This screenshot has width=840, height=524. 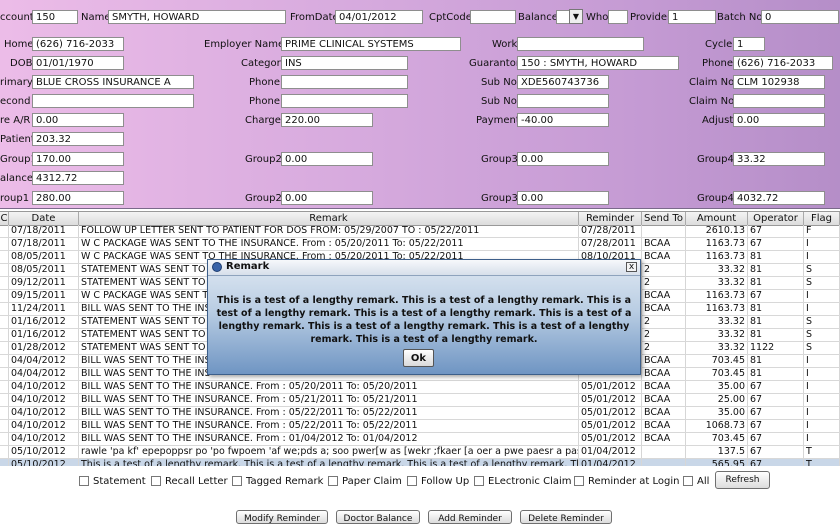 What do you see at coordinates (4, 218) in the screenshot?
I see `column-header-c: C` at bounding box center [4, 218].